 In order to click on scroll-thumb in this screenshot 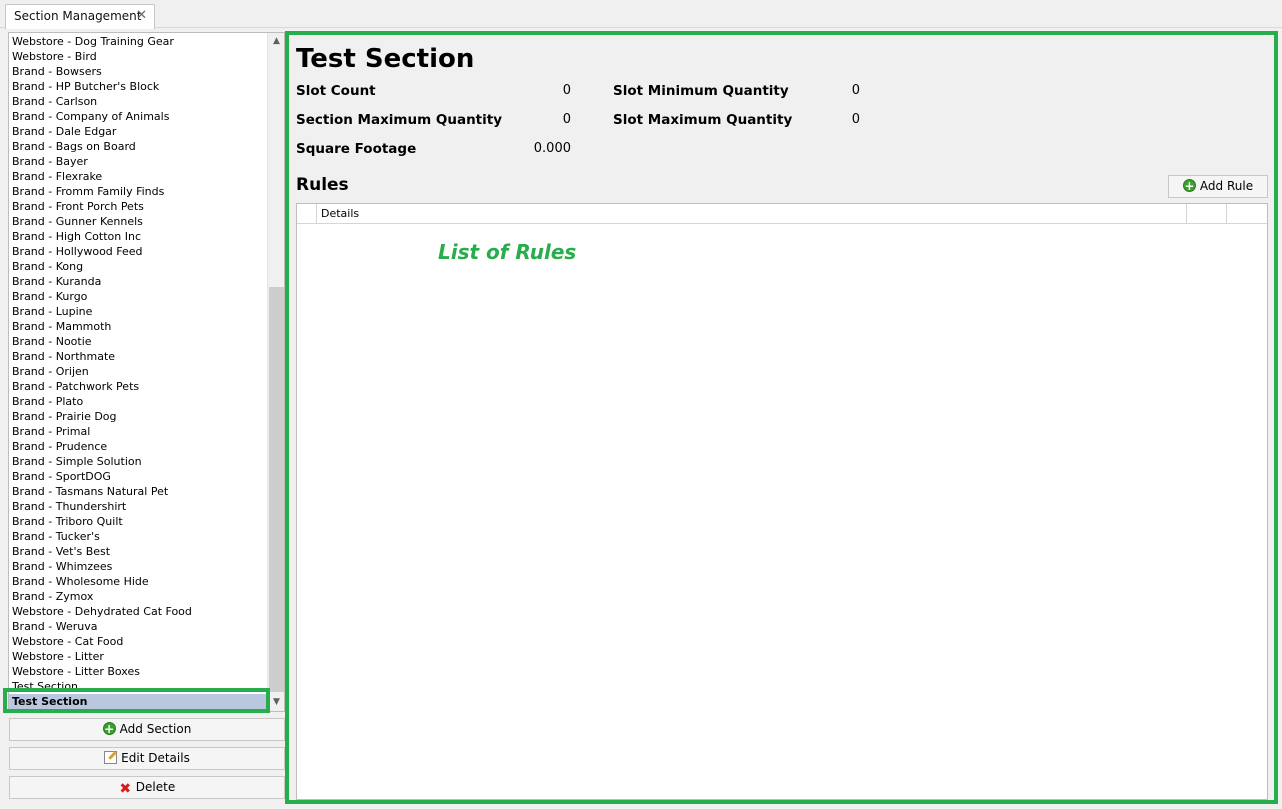, I will do `click(276, 489)`.